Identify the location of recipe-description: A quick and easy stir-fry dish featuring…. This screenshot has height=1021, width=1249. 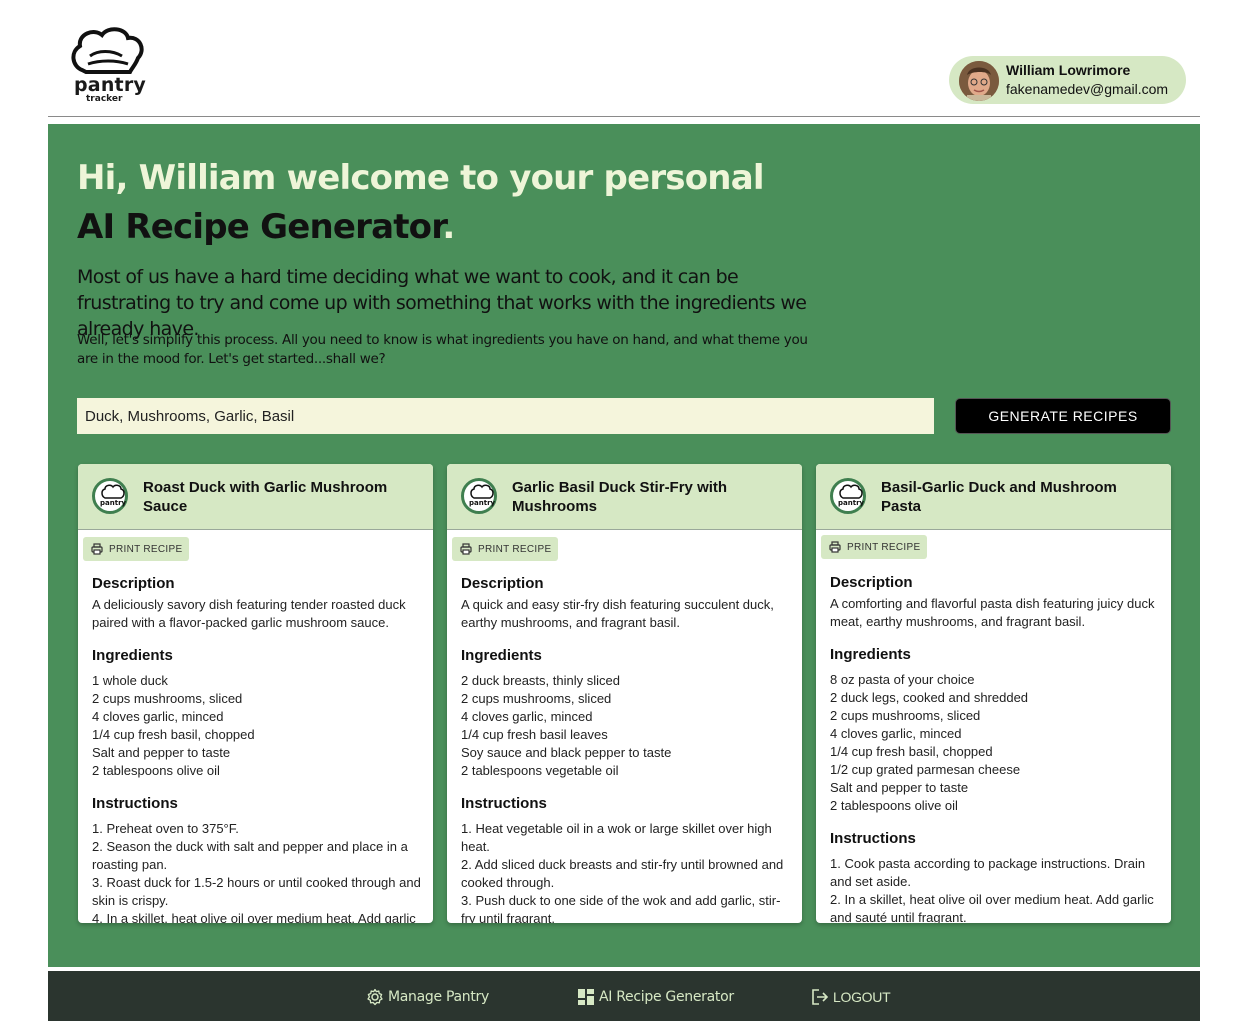
(617, 613).